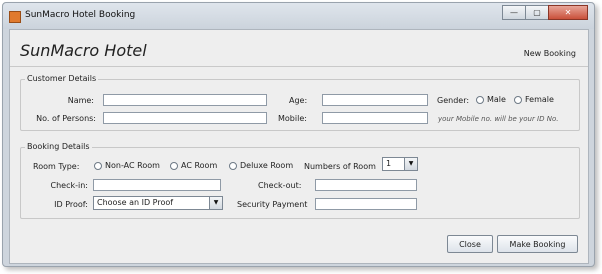 The width and height of the screenshot is (602, 274). Describe the element at coordinates (69, 185) in the screenshot. I see `checkin-label: Check-in:` at that location.